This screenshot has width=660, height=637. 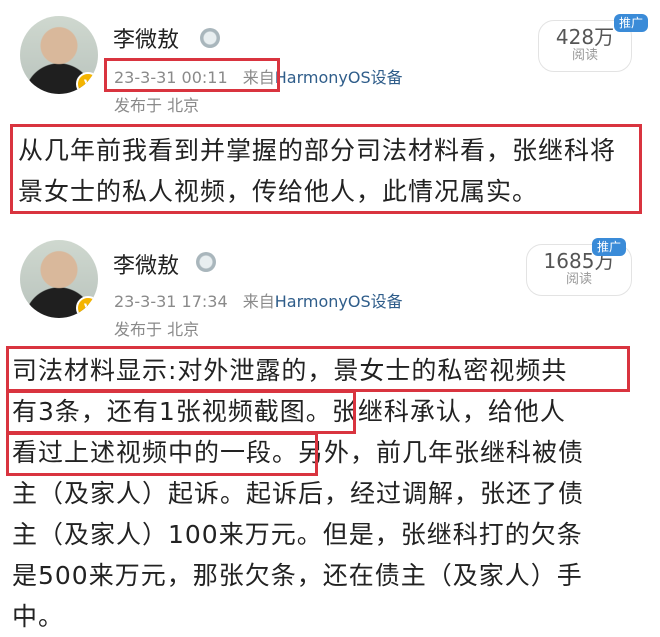 I want to click on highlight-box-timestamp, so click(x=192, y=75).